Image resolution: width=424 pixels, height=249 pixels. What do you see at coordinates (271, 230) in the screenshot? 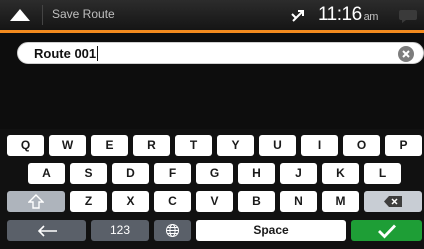
I see `space-key: Space` at bounding box center [271, 230].